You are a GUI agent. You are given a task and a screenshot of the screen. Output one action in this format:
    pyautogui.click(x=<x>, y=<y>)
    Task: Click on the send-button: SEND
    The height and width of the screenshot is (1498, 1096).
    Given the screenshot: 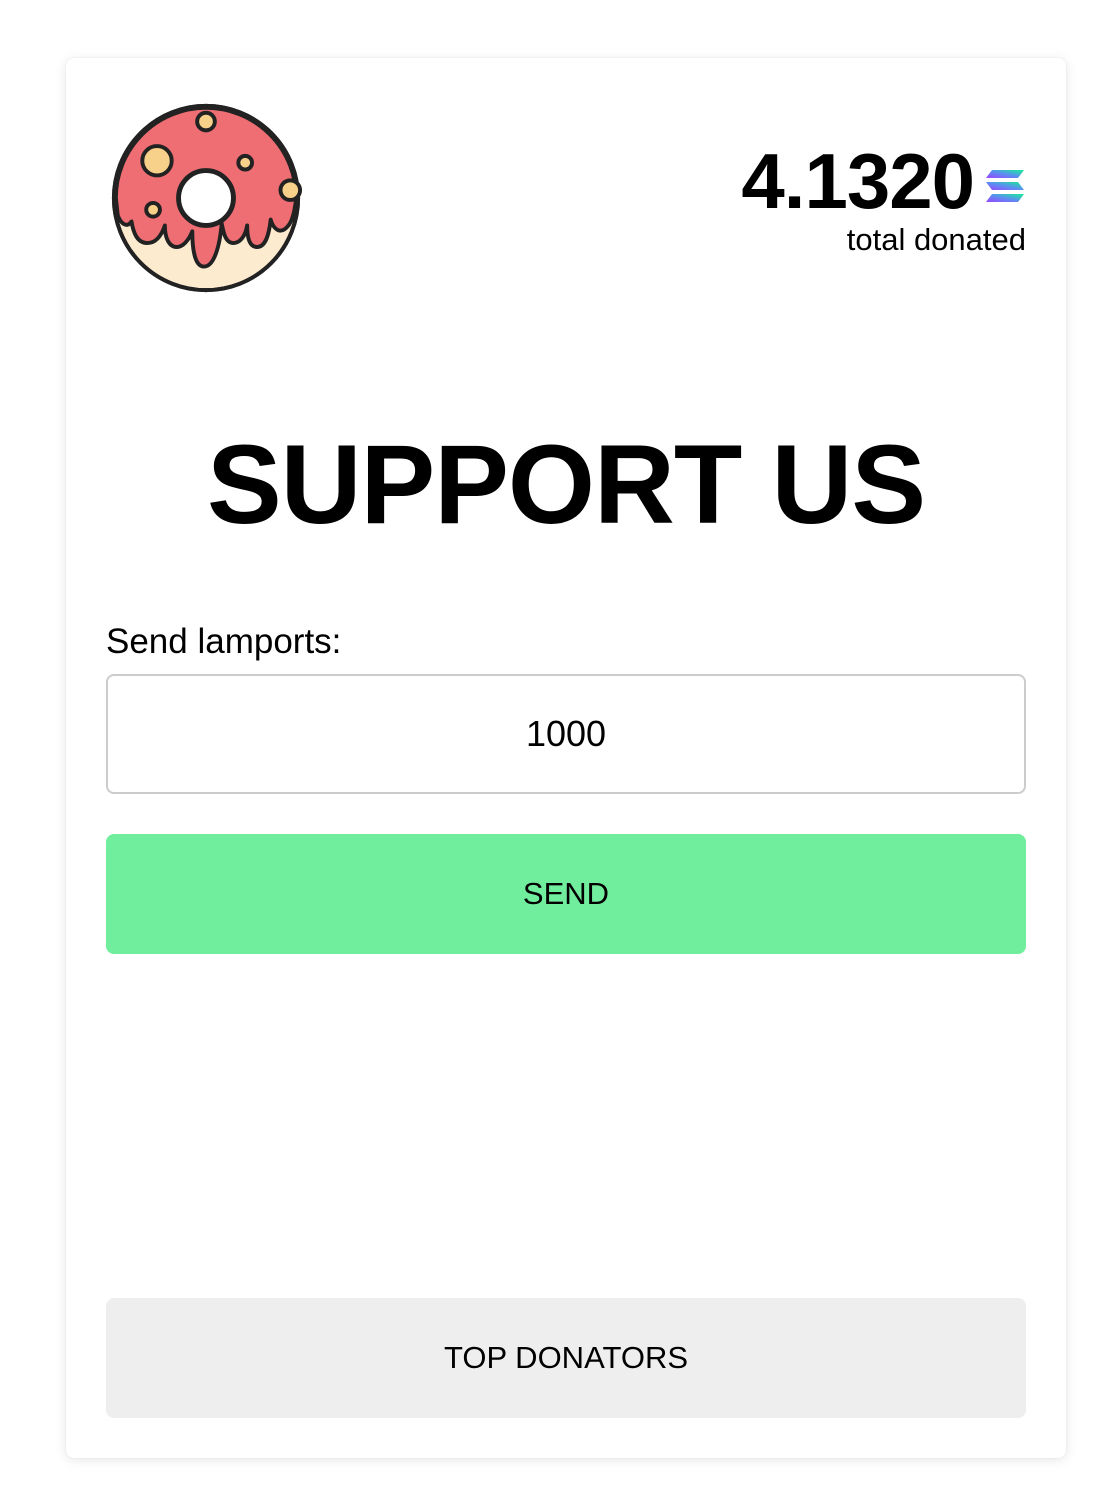 What is the action you would take?
    pyautogui.click(x=566, y=894)
    